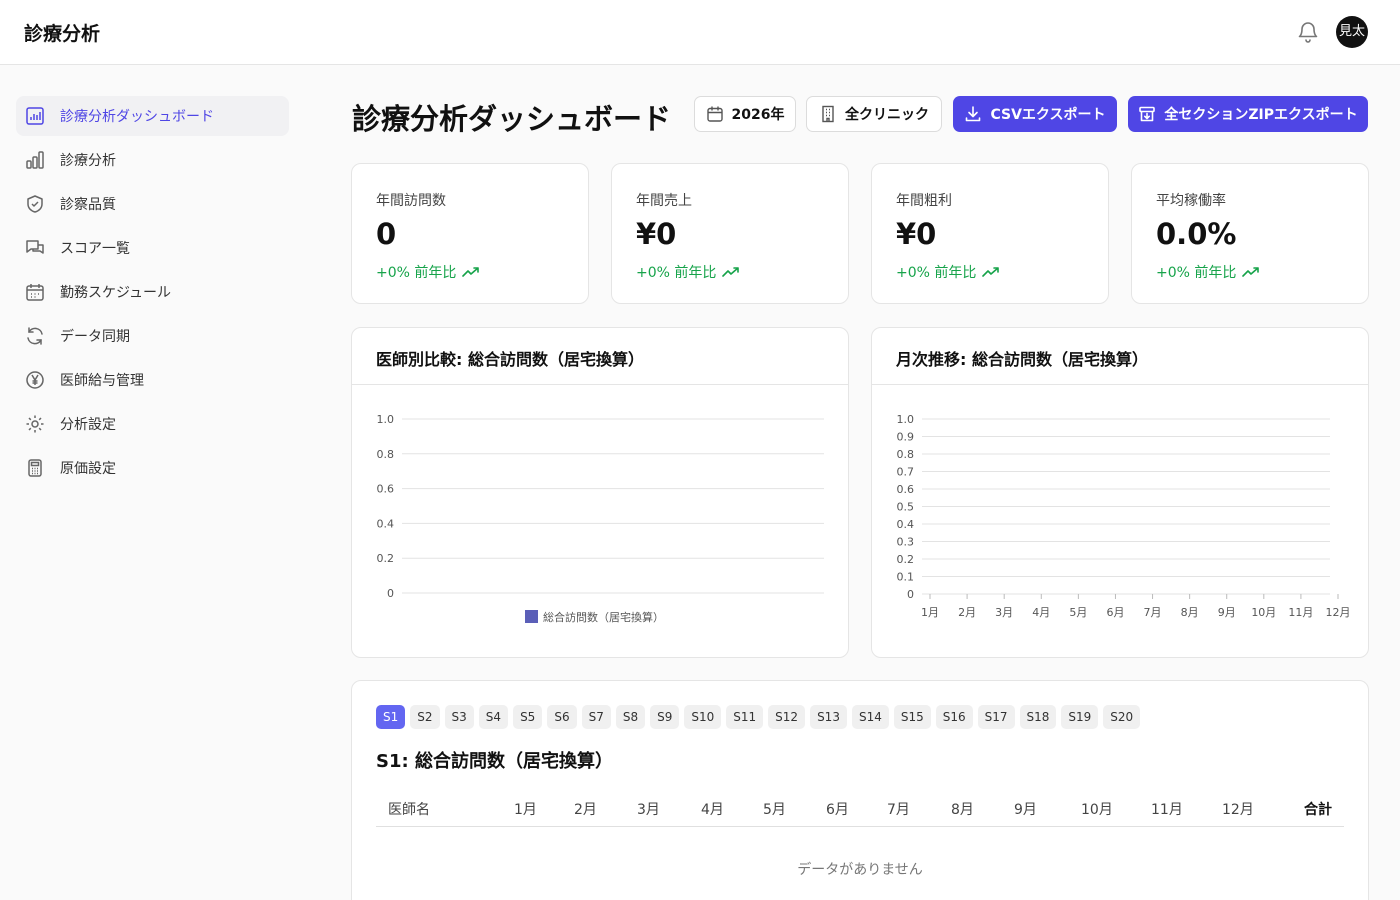 This screenshot has height=900, width=1400. I want to click on year-label: 2026年, so click(758, 115).